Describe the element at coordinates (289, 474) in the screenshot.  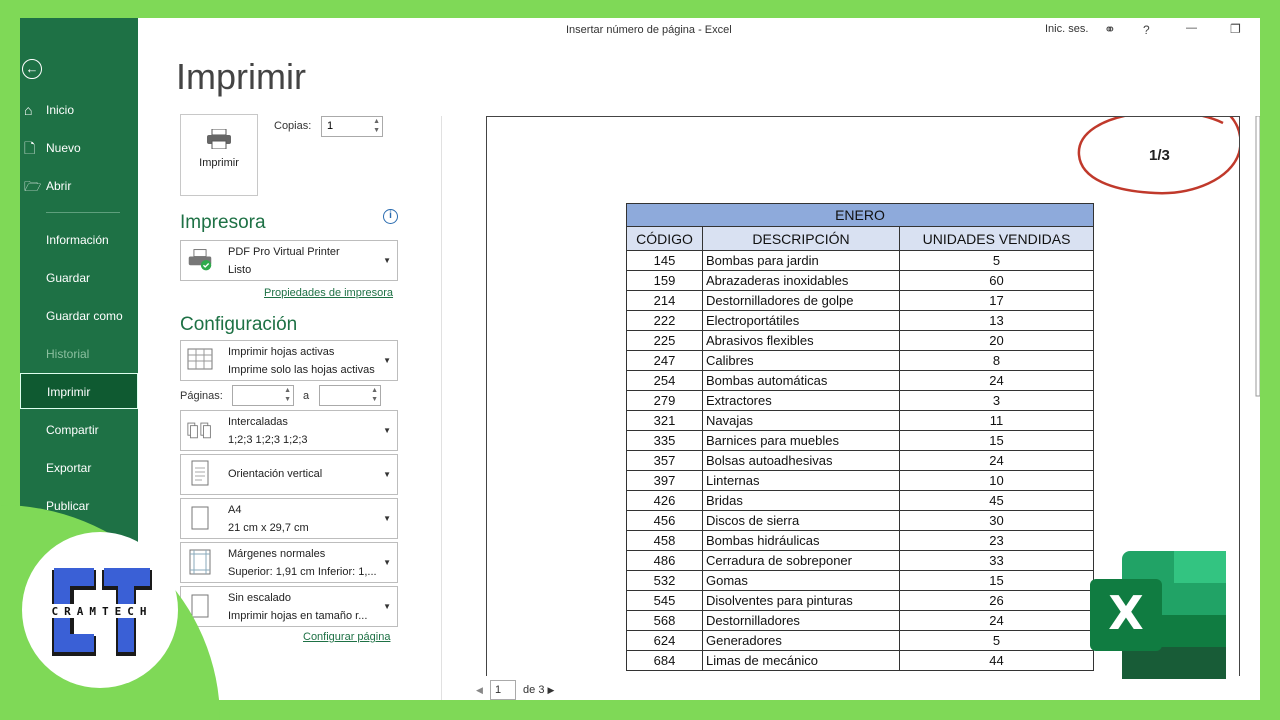
I see `orientation-dropdown: Orientación vertical ▼` at that location.